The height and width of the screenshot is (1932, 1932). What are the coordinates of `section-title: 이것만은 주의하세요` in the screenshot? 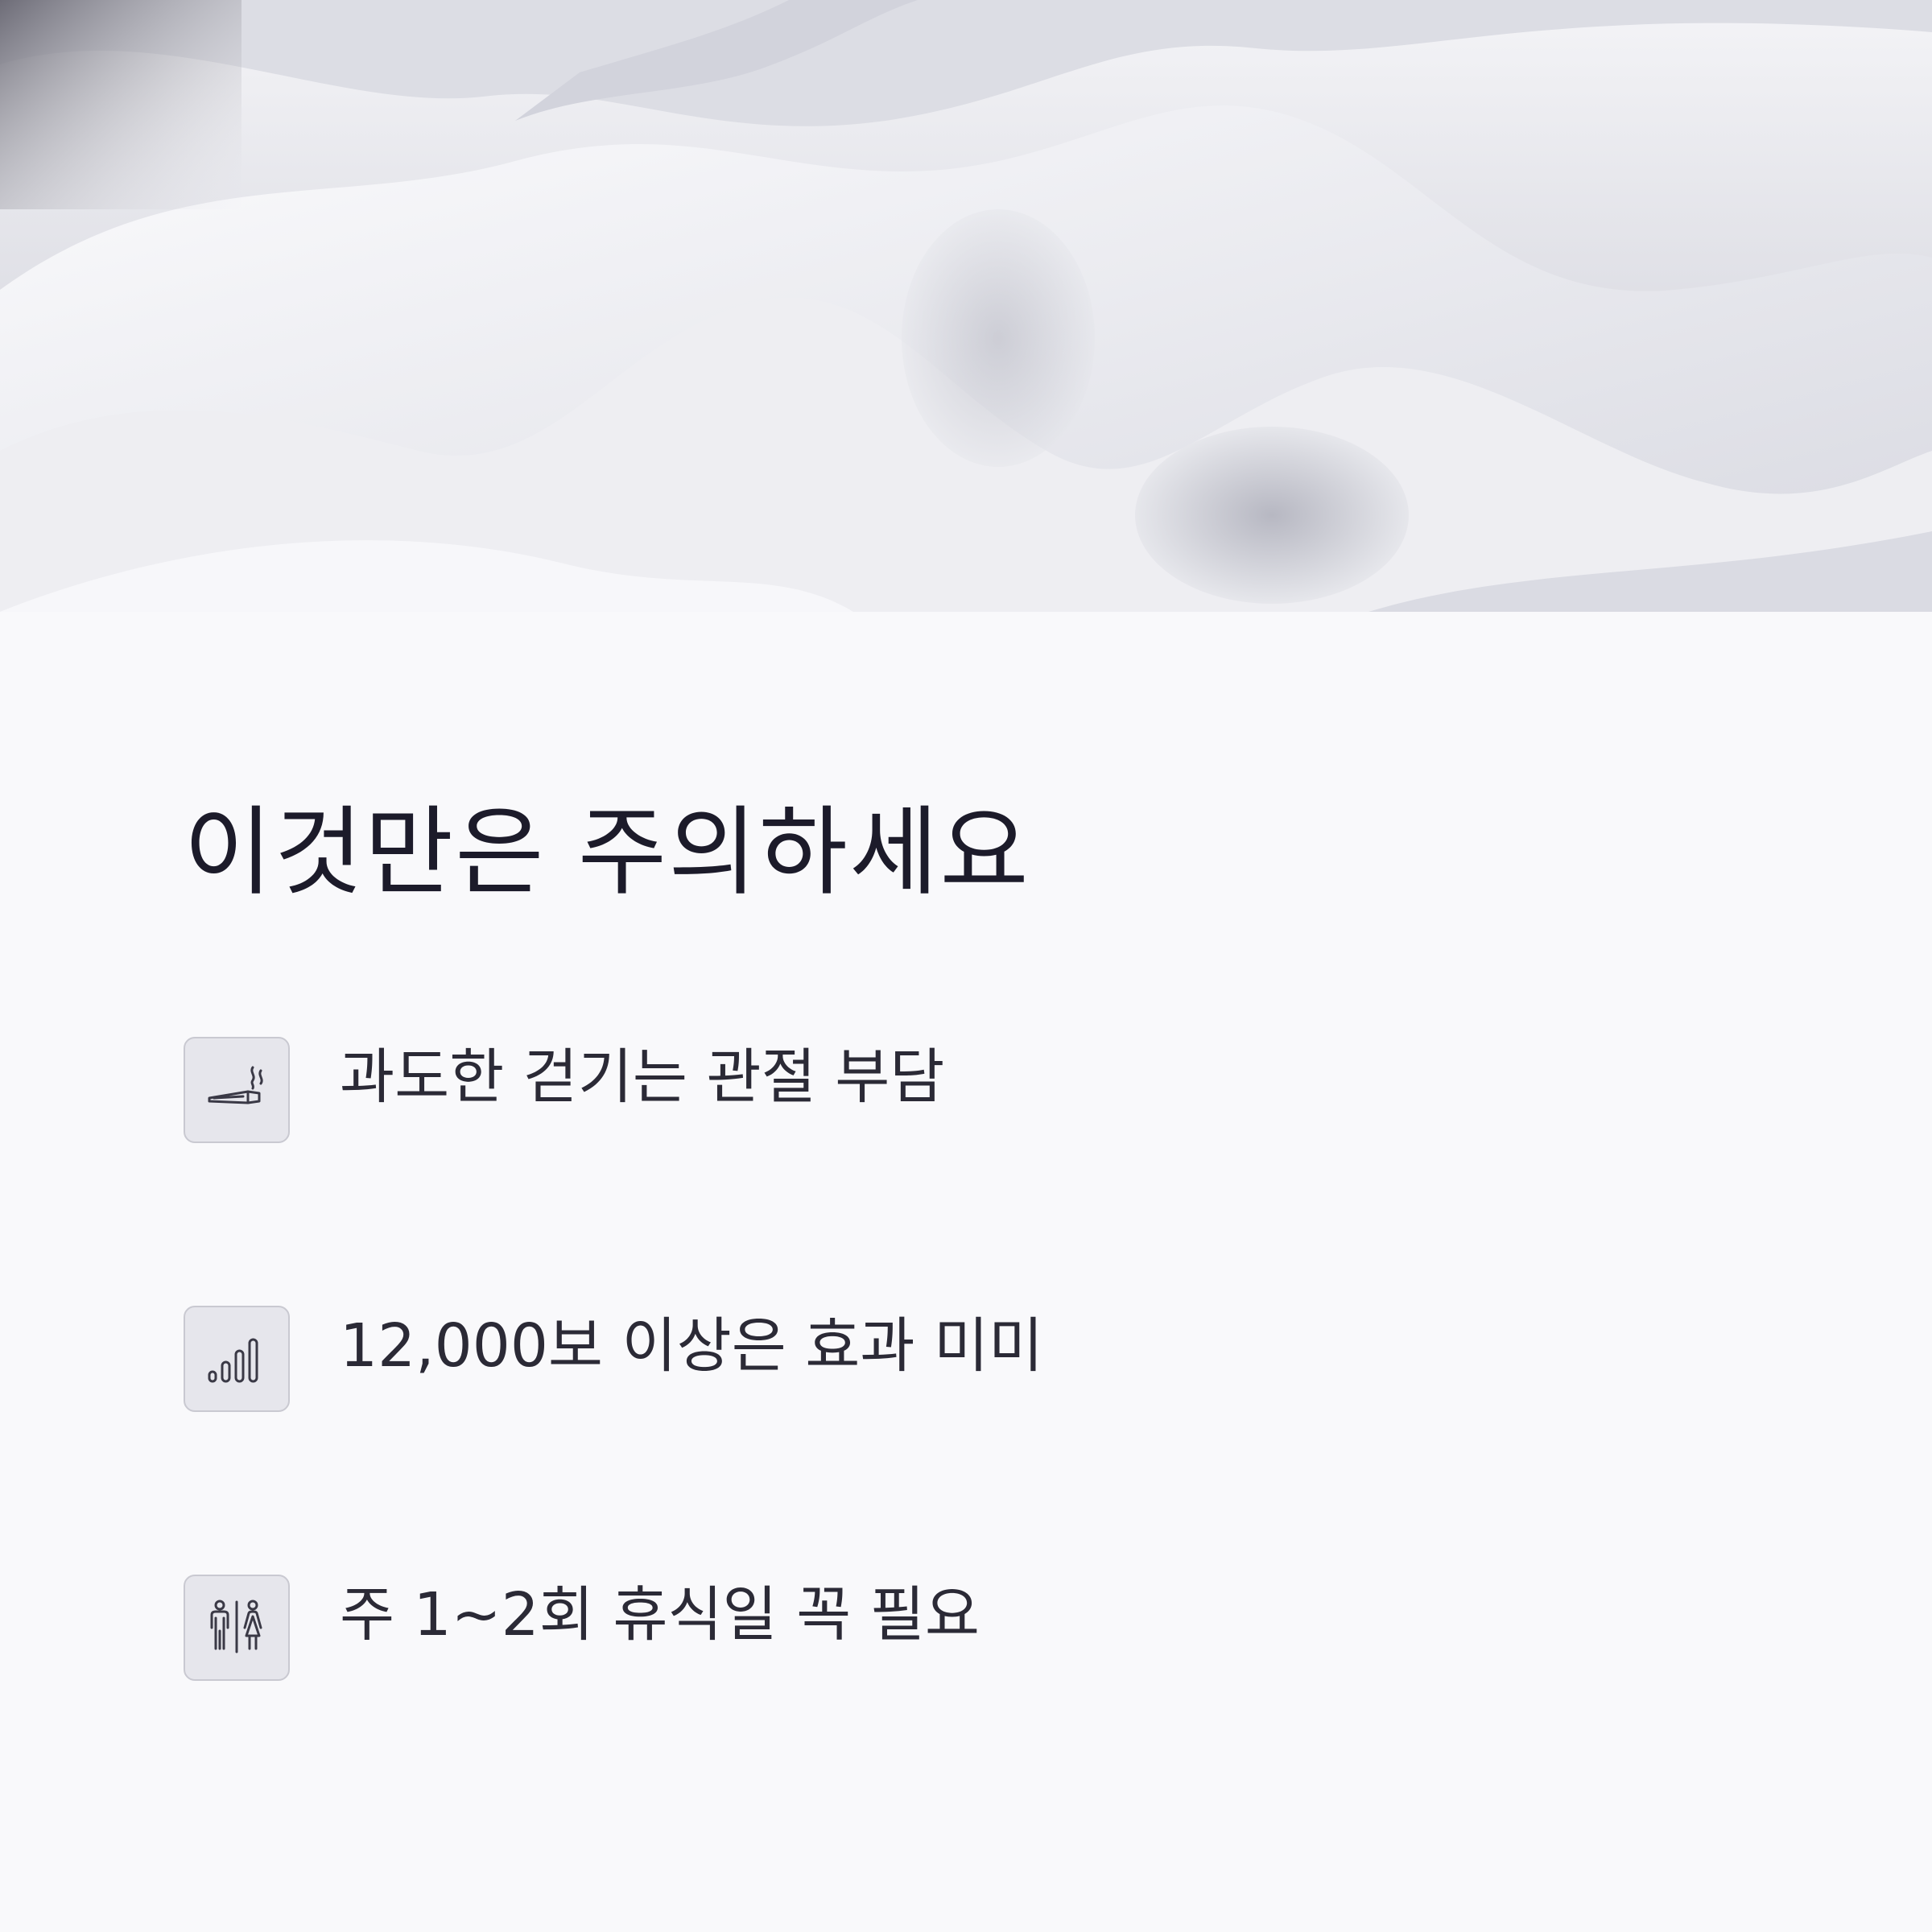 It's located at (607, 853).